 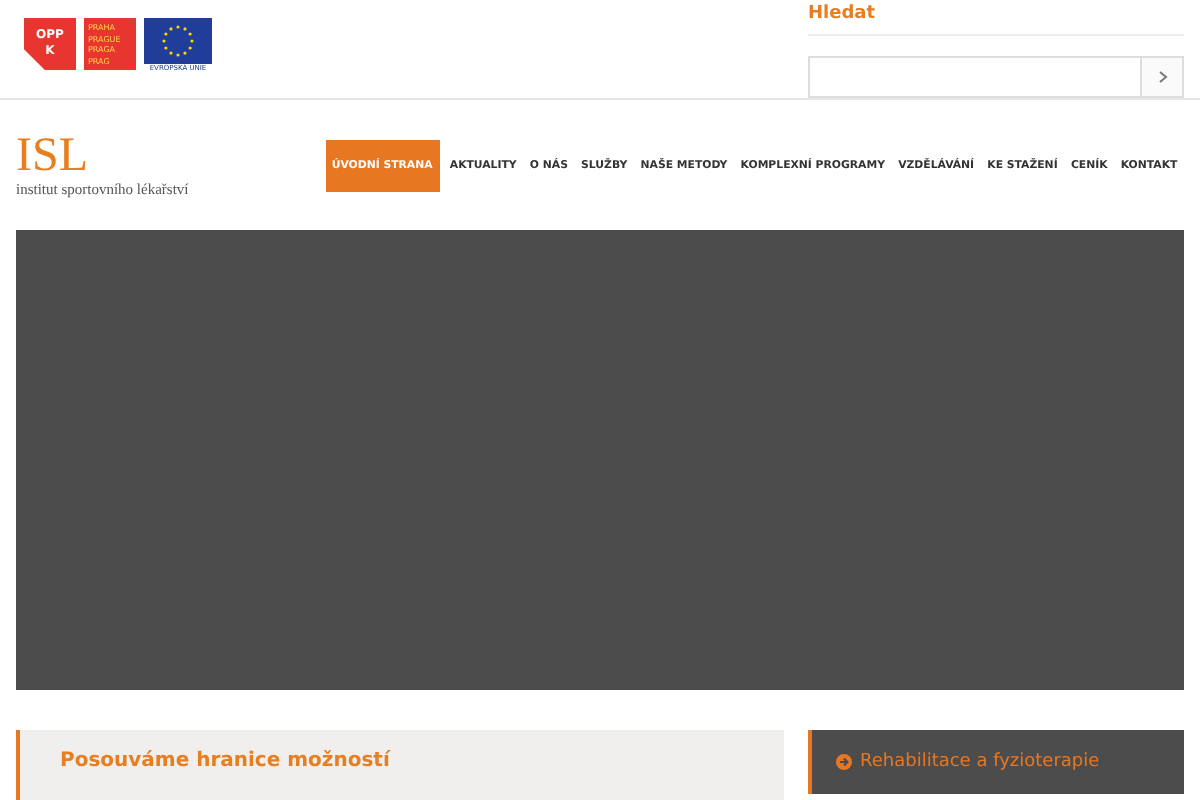 I want to click on search-button, so click(x=1161, y=77).